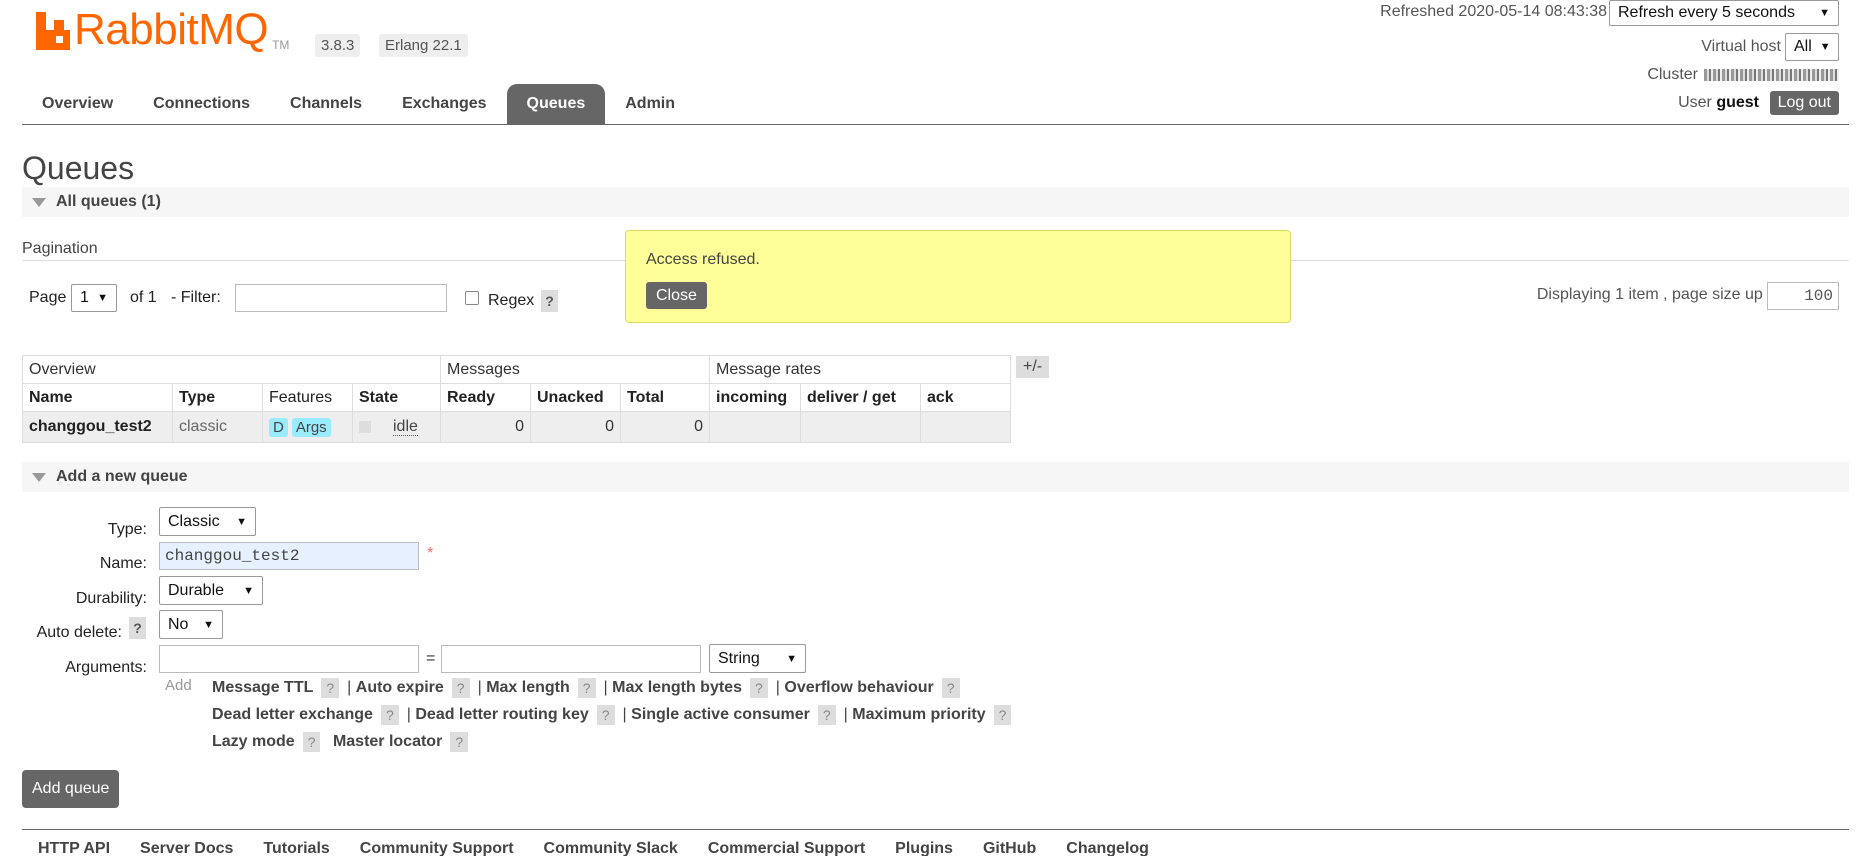 This screenshot has height=856, width=1869. What do you see at coordinates (444, 104) in the screenshot?
I see `tab-exchanges: Exchanges` at bounding box center [444, 104].